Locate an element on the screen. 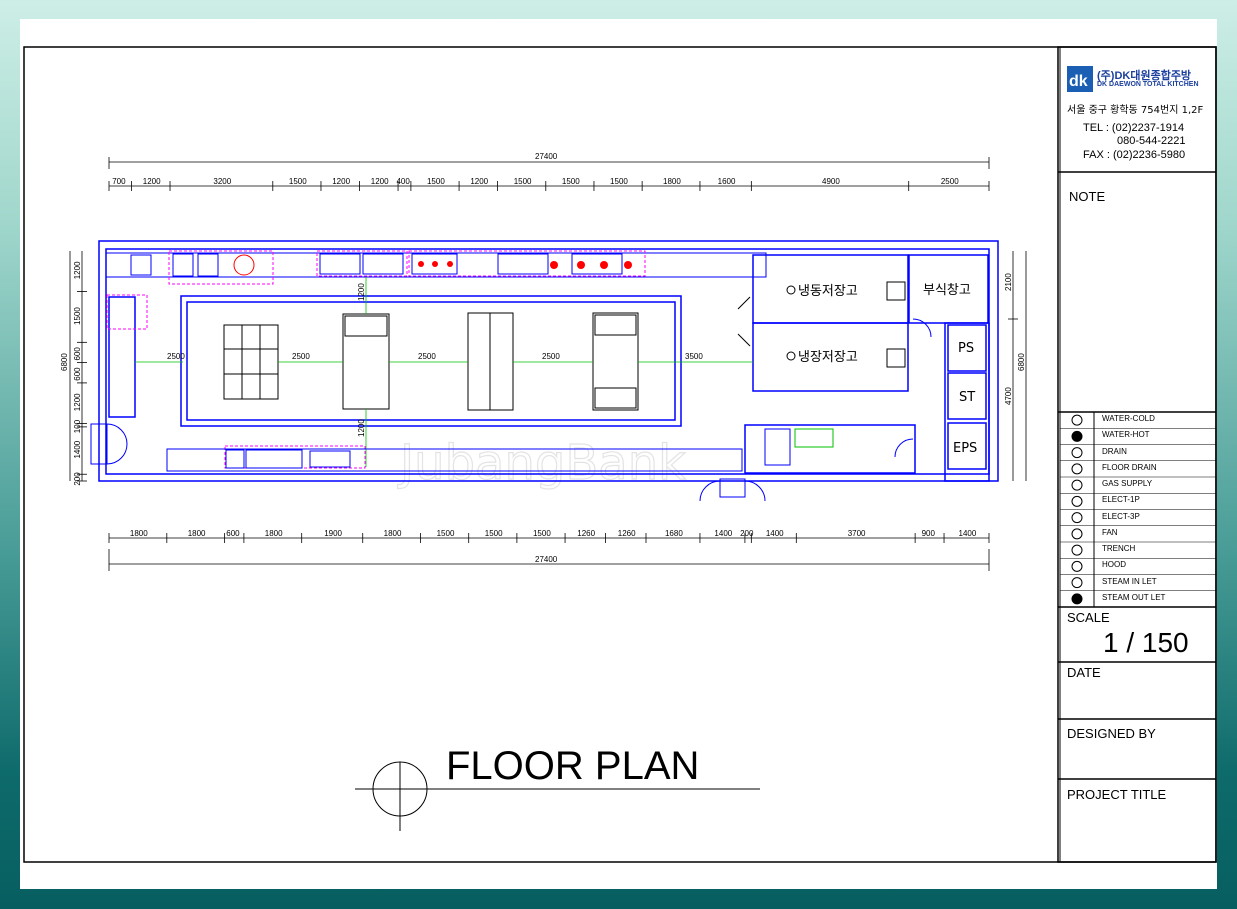 The height and width of the screenshot is (909, 1237). top-dim-label: 3200 is located at coordinates (222, 181).